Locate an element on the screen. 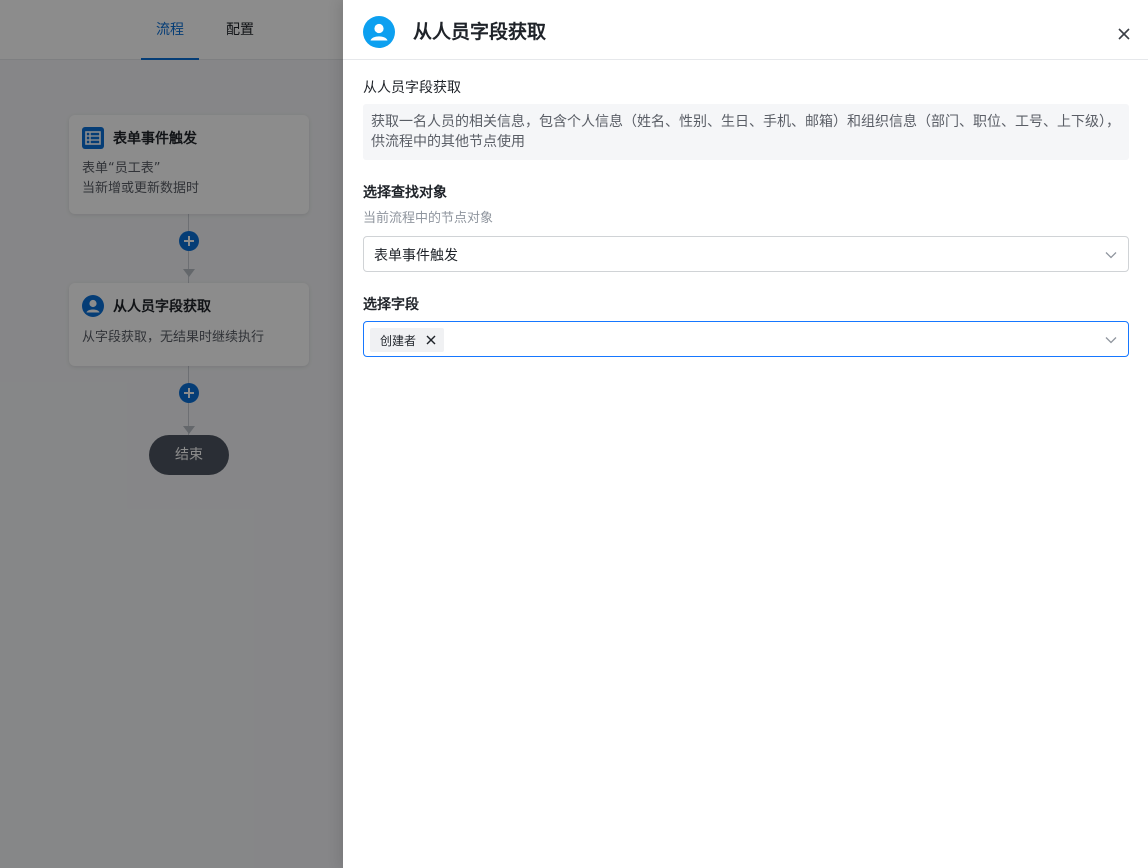 The image size is (1148, 868). drawer-title: 从人员字段获取 is located at coordinates (480, 32).